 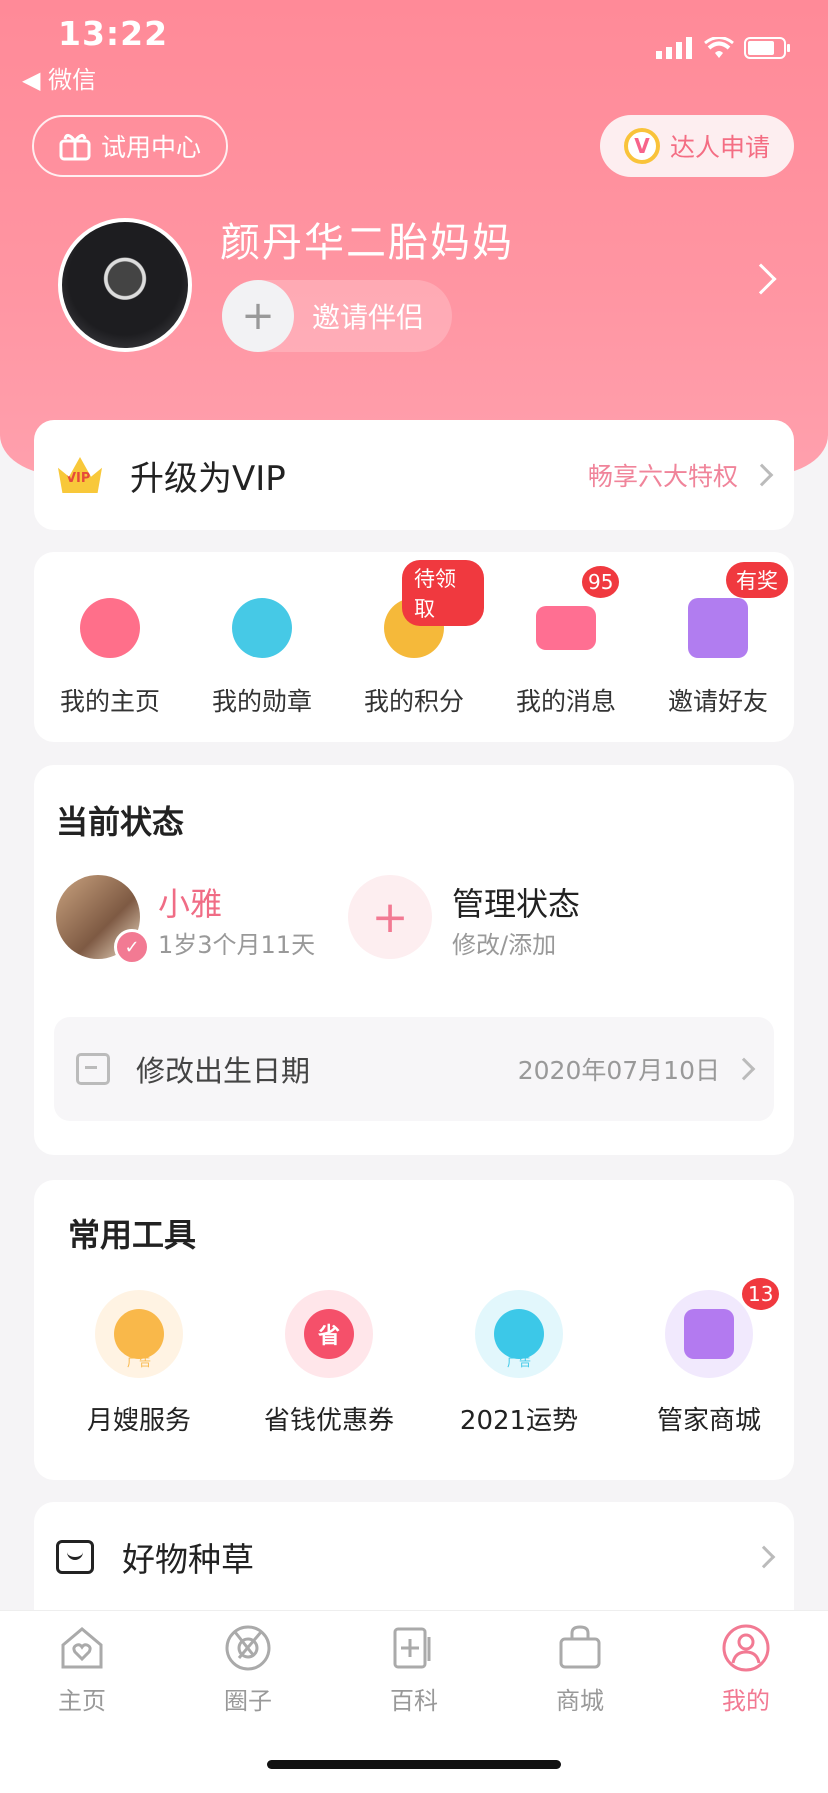 I want to click on avatar, so click(x=125, y=285).